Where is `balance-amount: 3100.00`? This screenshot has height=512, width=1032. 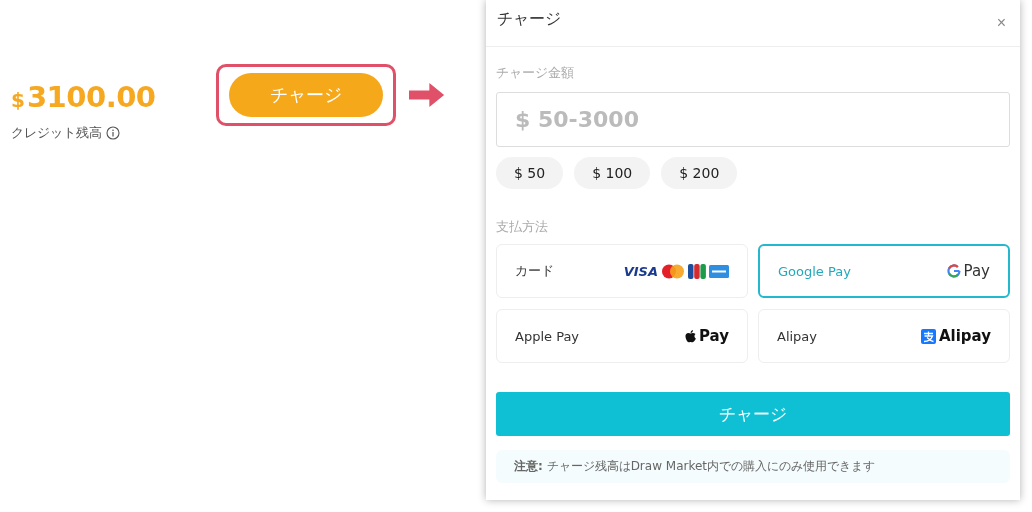 balance-amount: 3100.00 is located at coordinates (91, 97).